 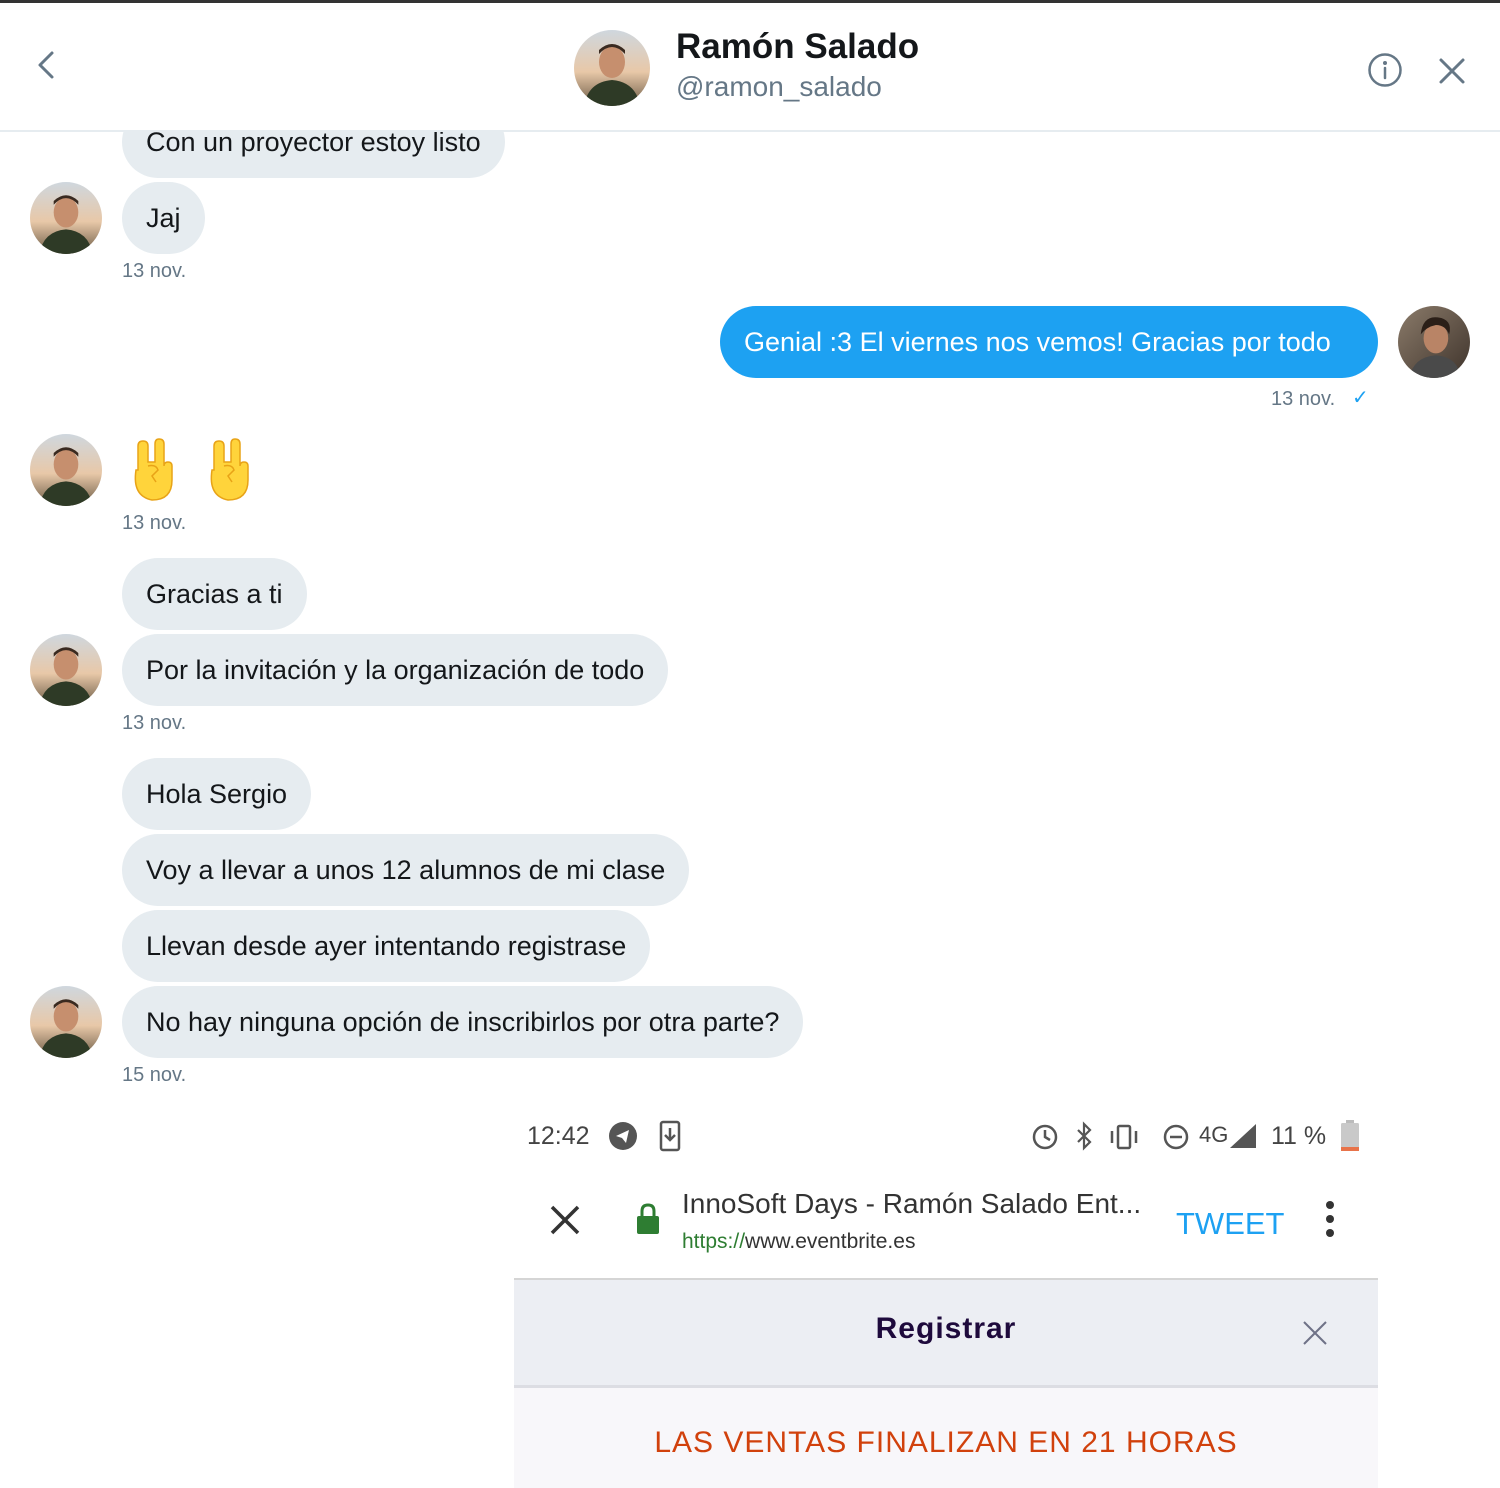 I want to click on overflow-menu-button, so click(x=1330, y=1220).